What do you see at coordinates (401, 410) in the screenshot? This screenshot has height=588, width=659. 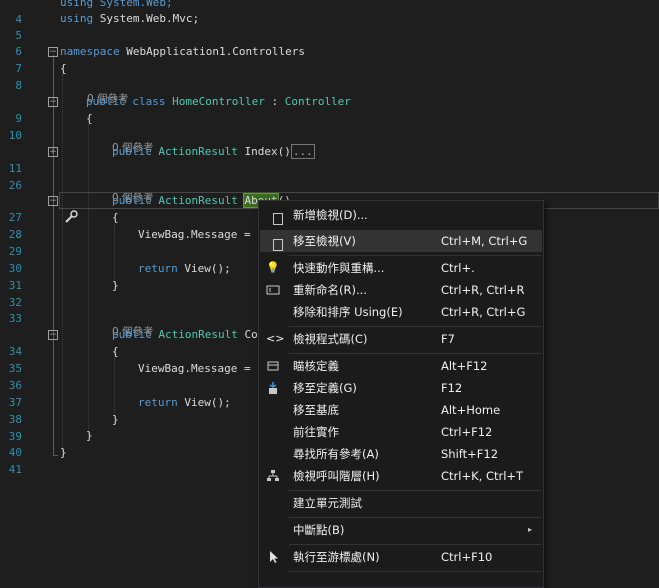 I see `menu-item-go-to-base: 移至基底 Alt+Home` at bounding box center [401, 410].